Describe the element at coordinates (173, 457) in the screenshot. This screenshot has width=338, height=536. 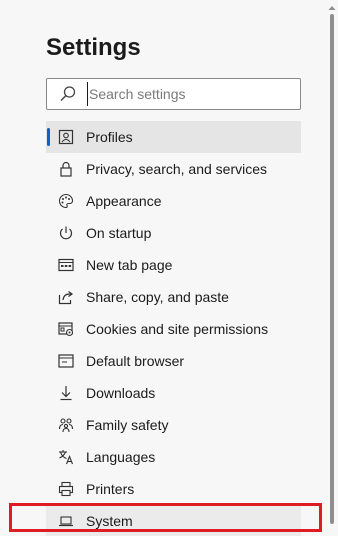
I see `nav-item-languages: Languages` at that location.